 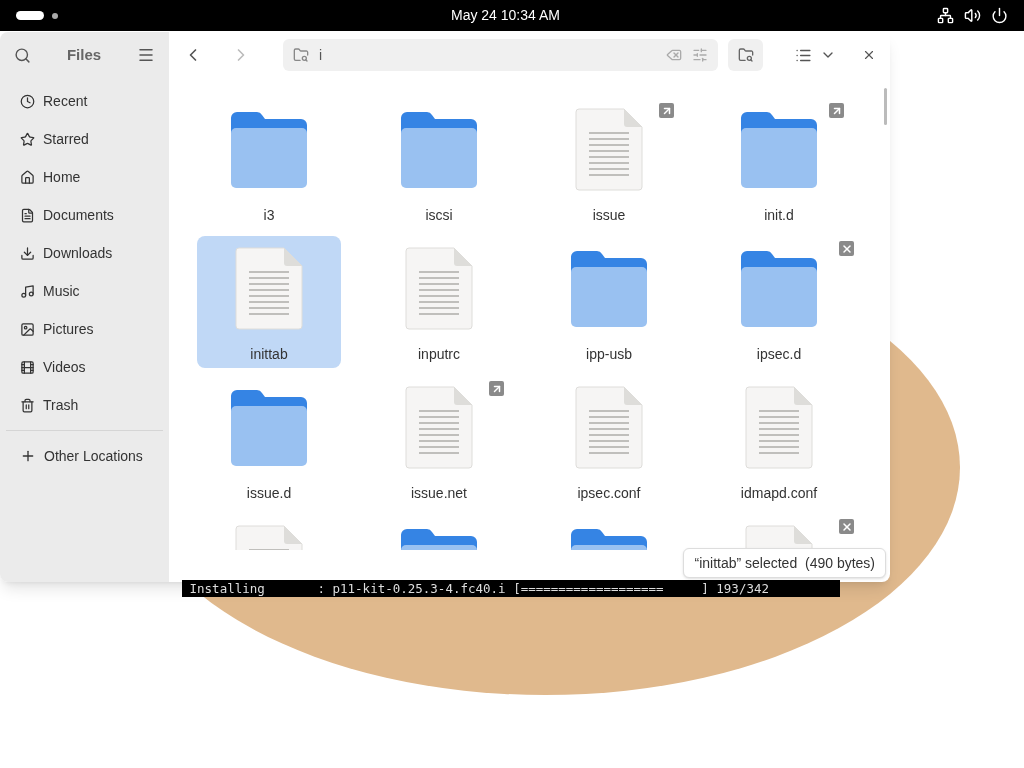 I want to click on search-location-button, so click(x=745, y=55).